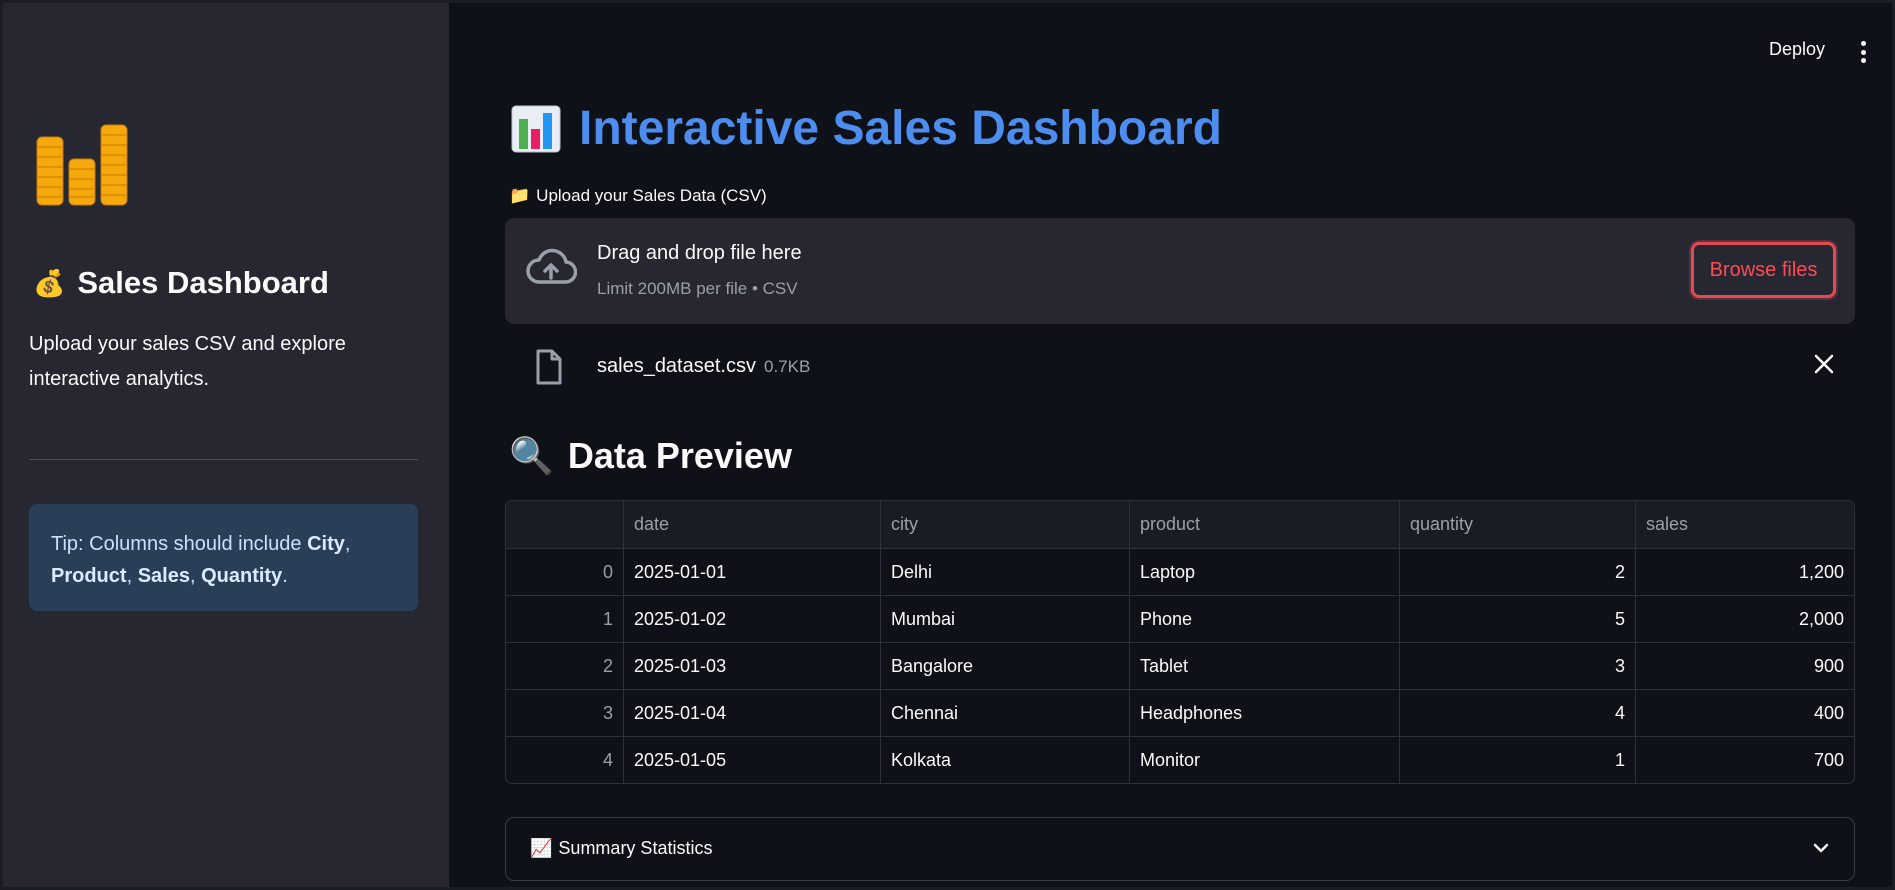  What do you see at coordinates (1517, 760) in the screenshot?
I see `cell-quantity: 1` at bounding box center [1517, 760].